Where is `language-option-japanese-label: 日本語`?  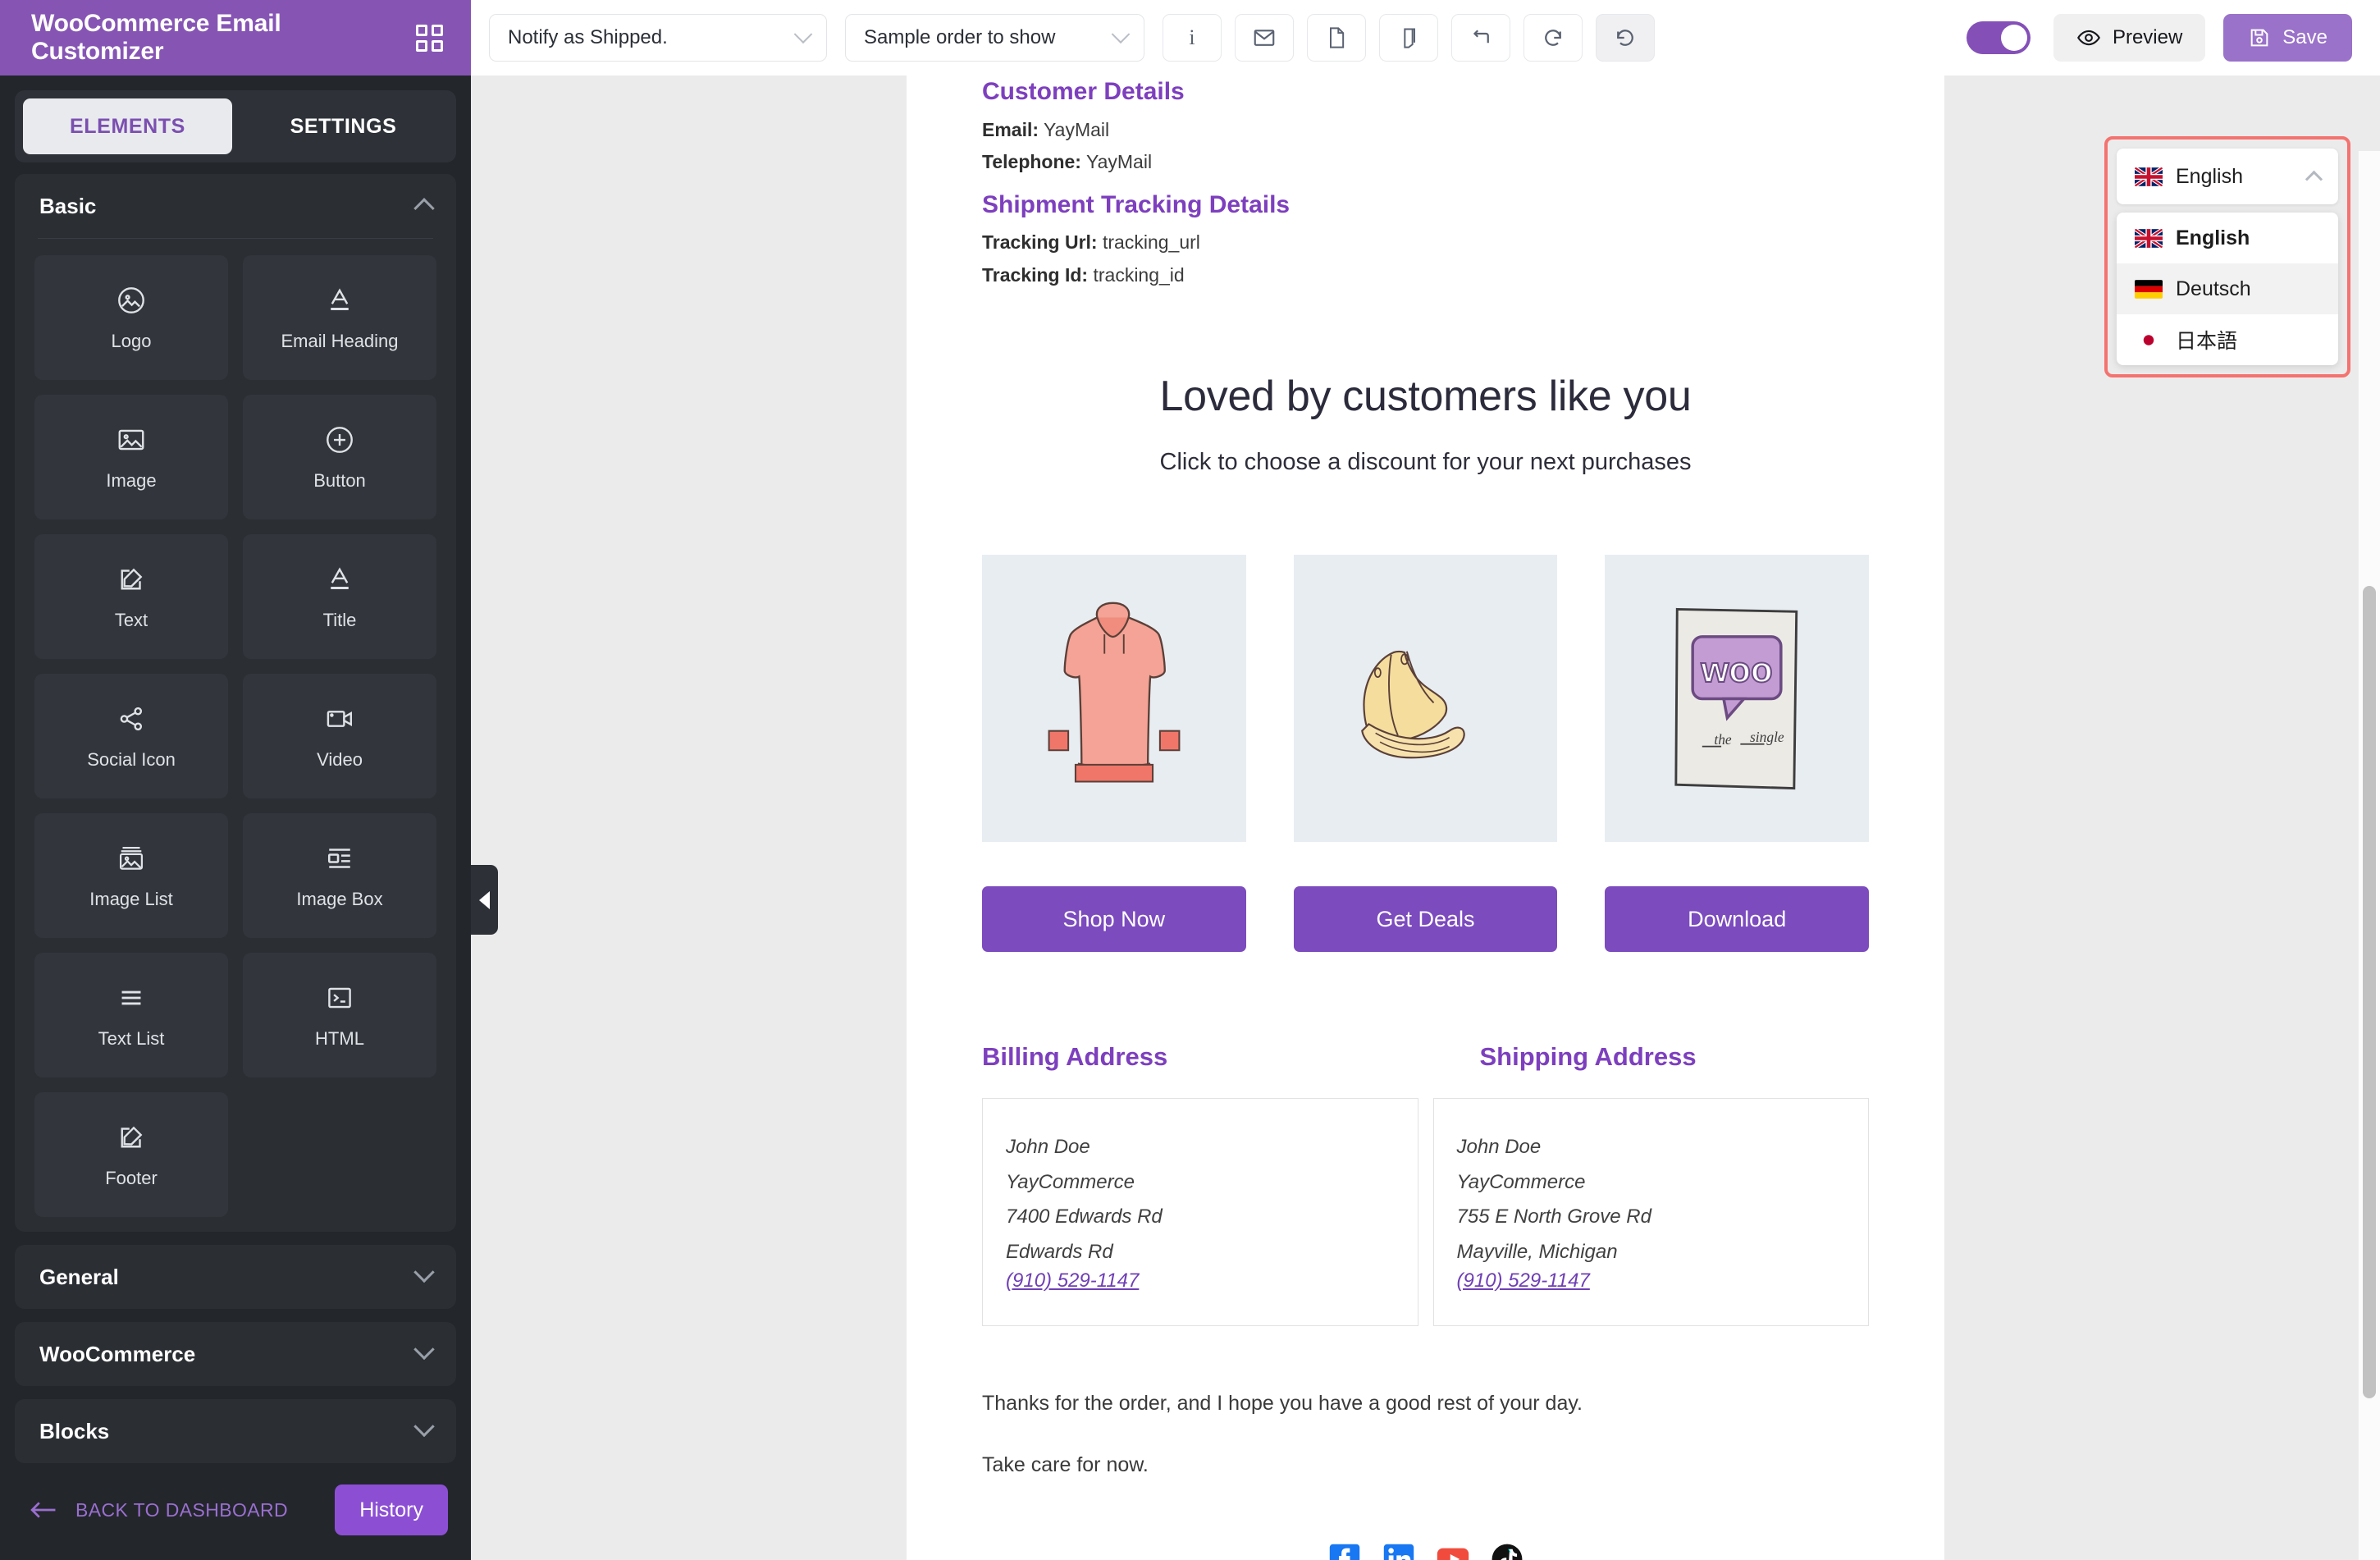 language-option-japanese-label: 日本語 is located at coordinates (2207, 341).